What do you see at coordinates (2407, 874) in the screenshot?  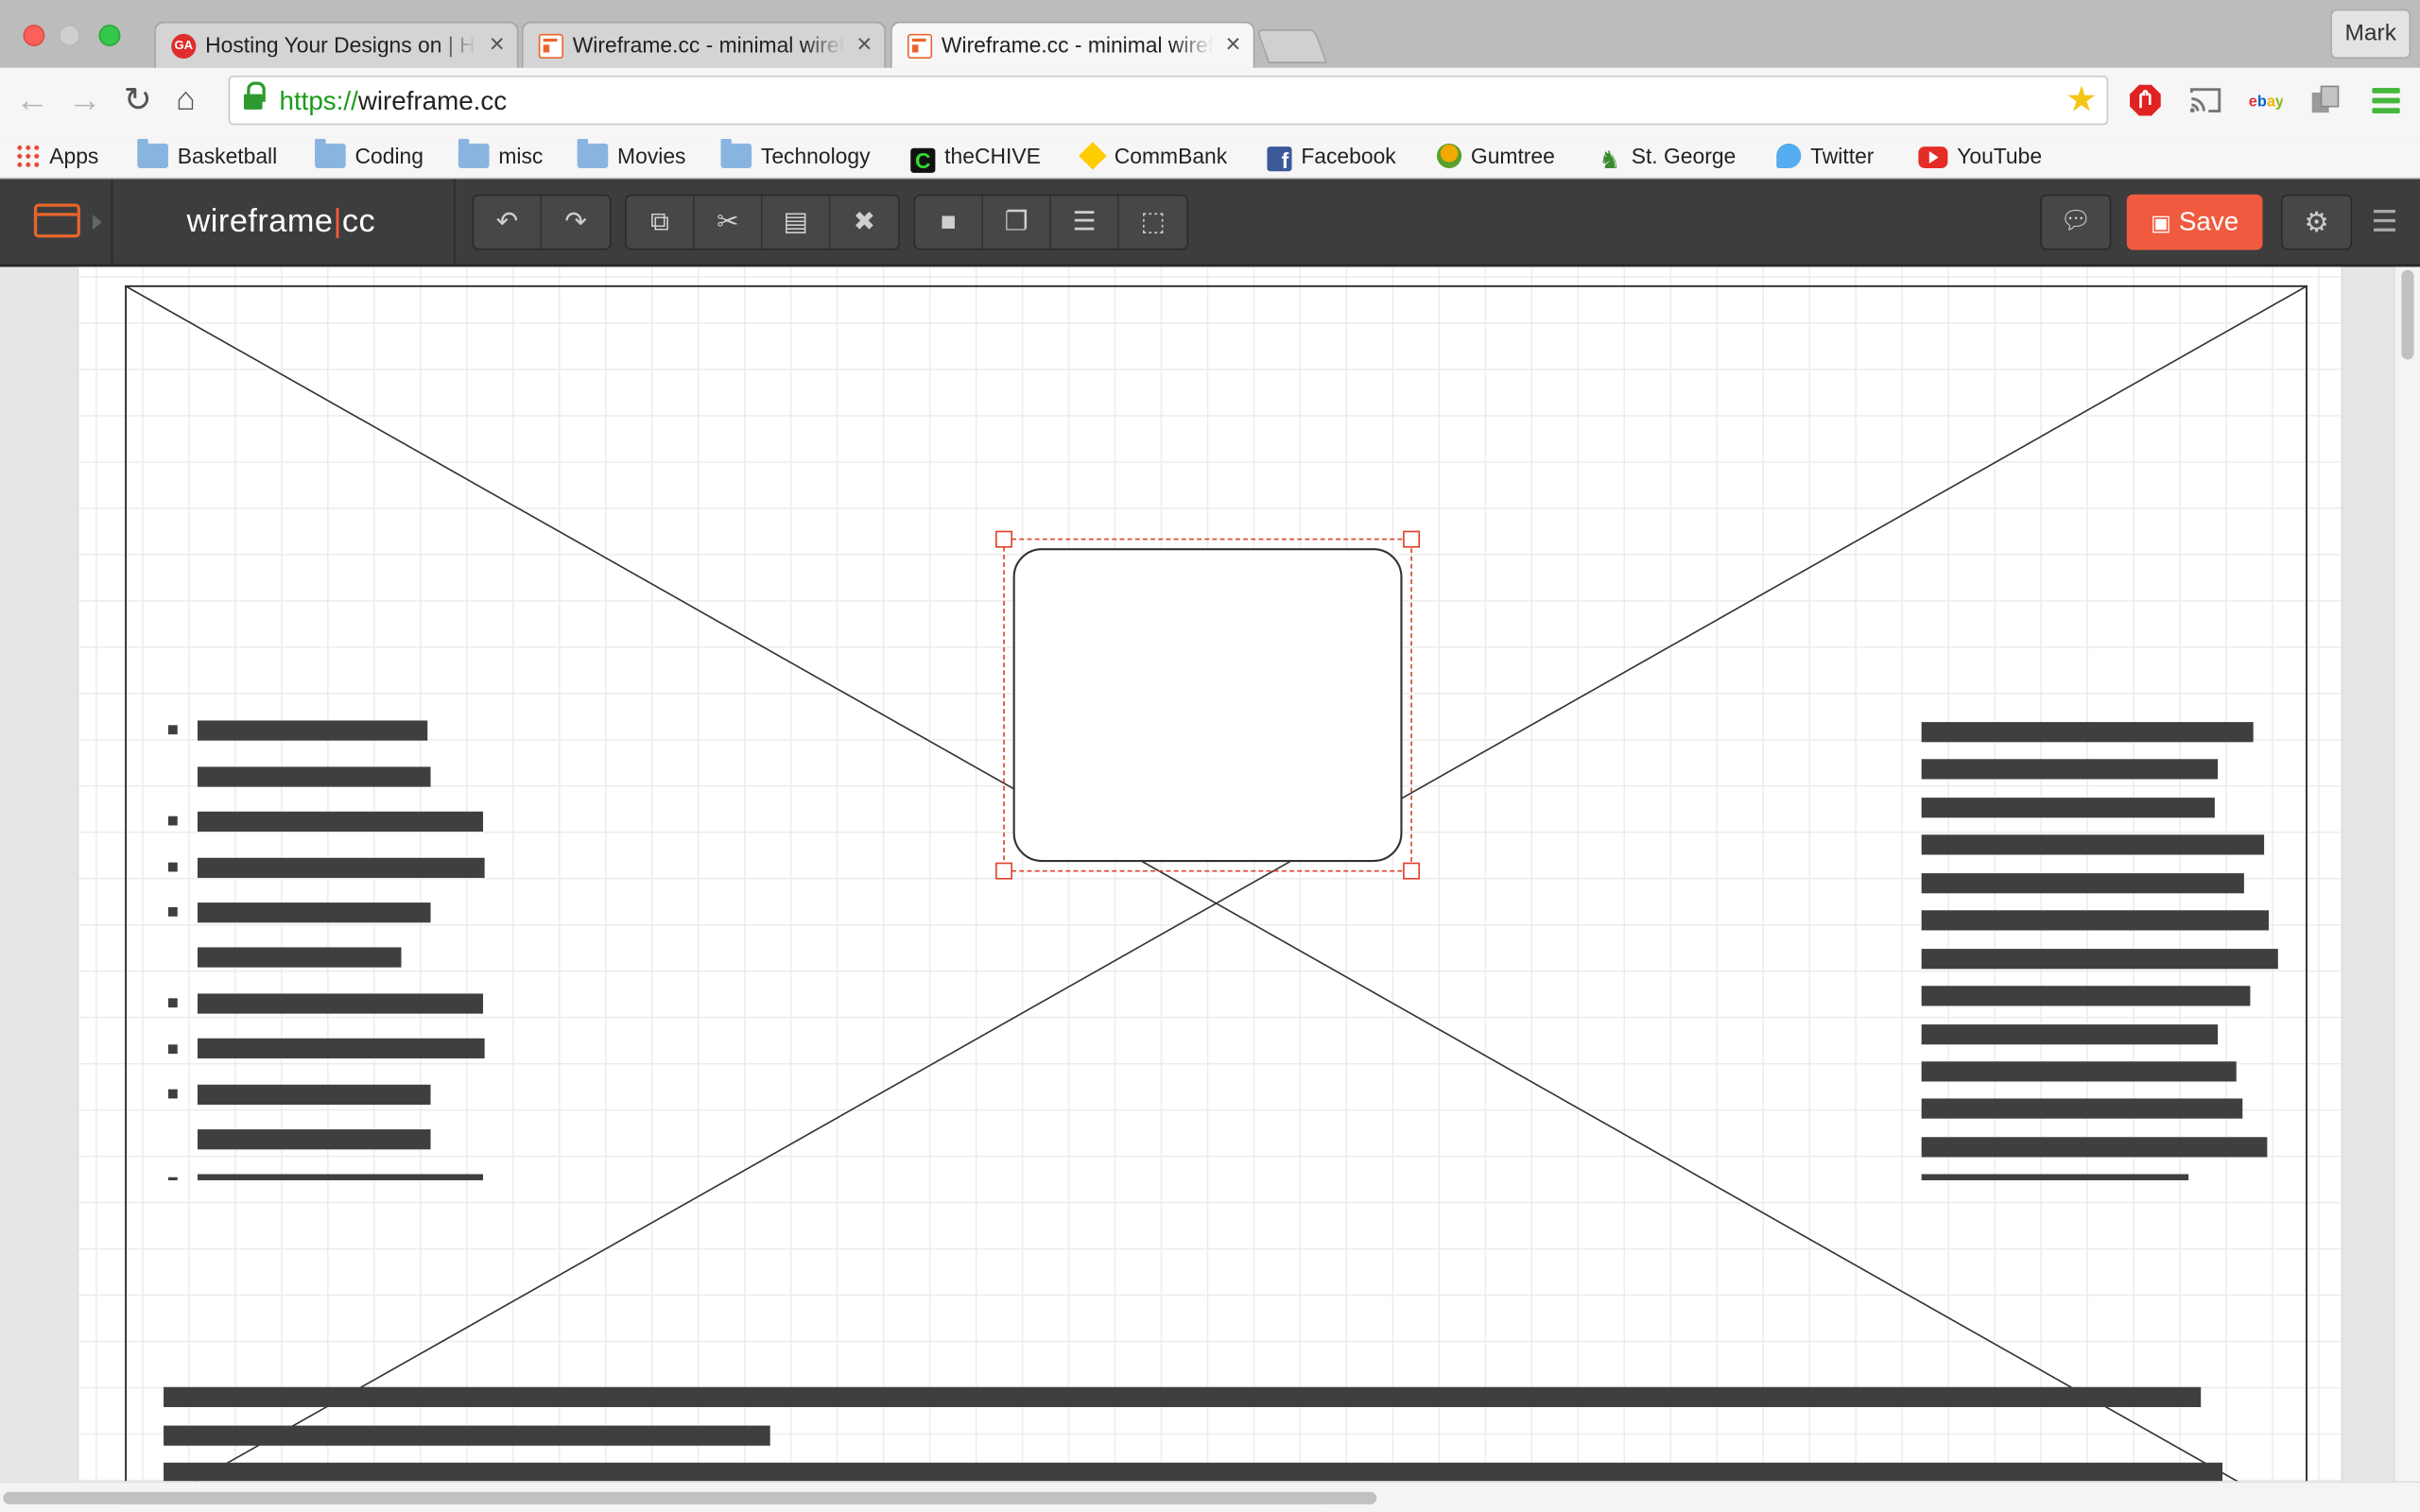 I see `vertical-scrollbar` at bounding box center [2407, 874].